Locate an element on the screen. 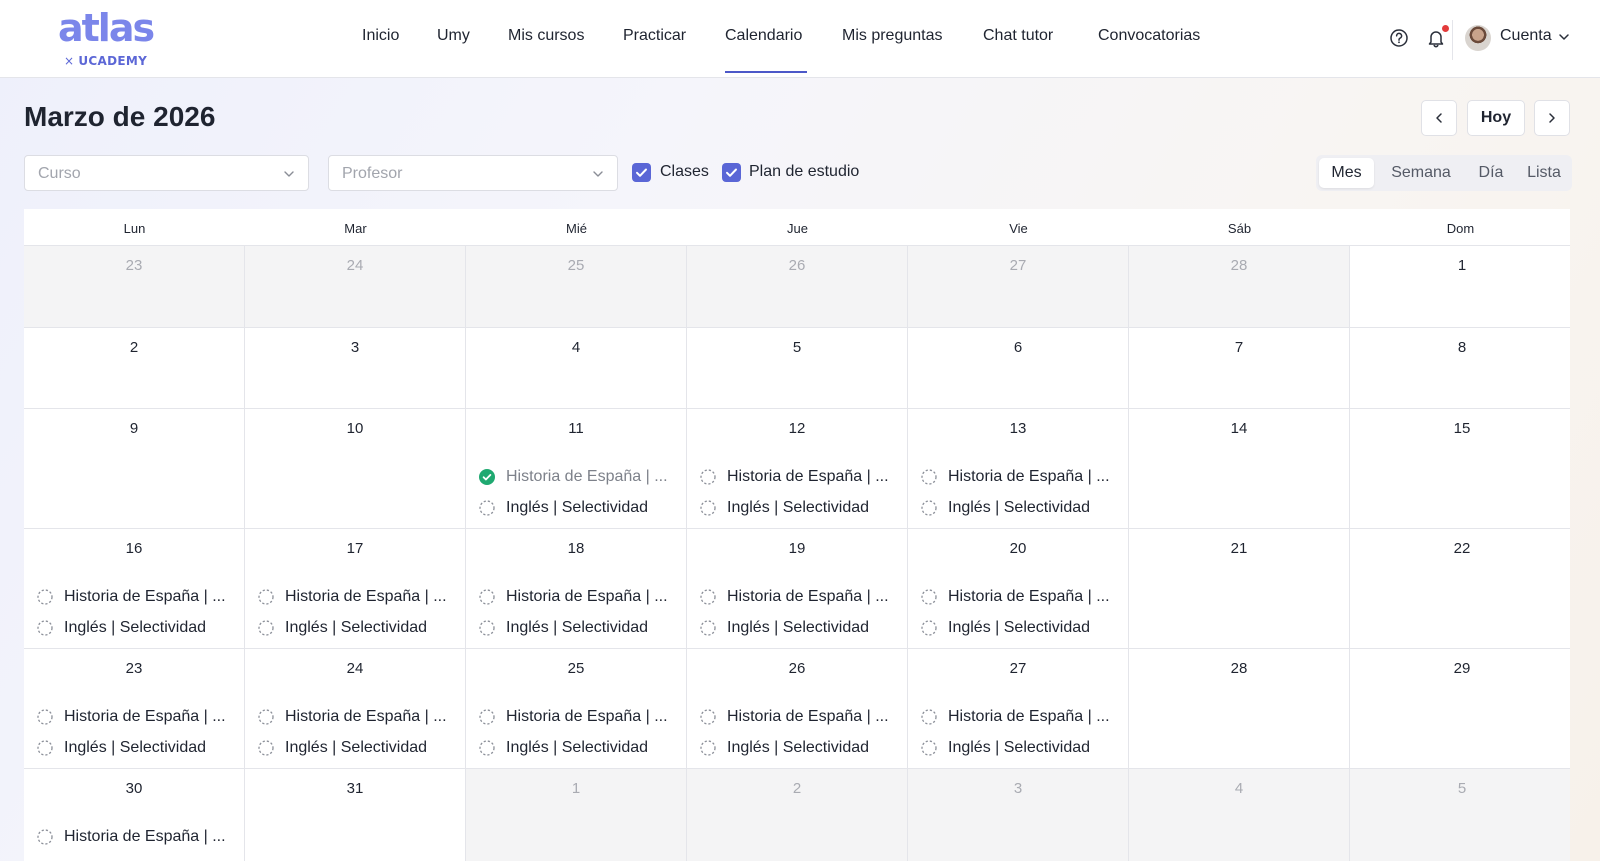 The height and width of the screenshot is (861, 1600). classes-checkbox is located at coordinates (641, 172).